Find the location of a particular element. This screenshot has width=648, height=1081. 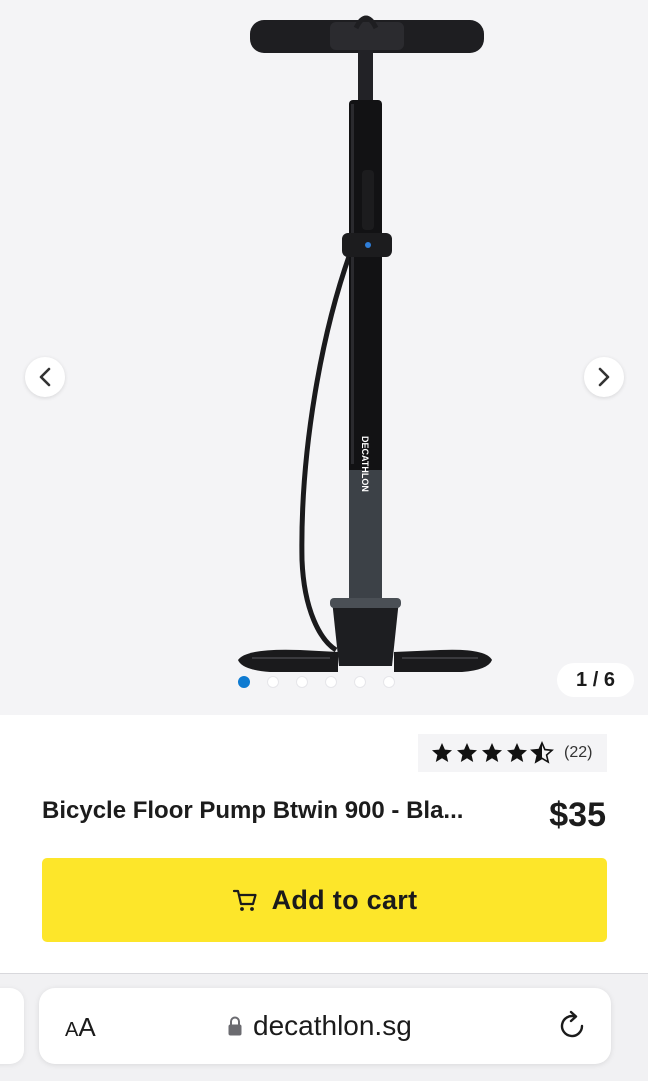

prev-image-button is located at coordinates (45, 377).